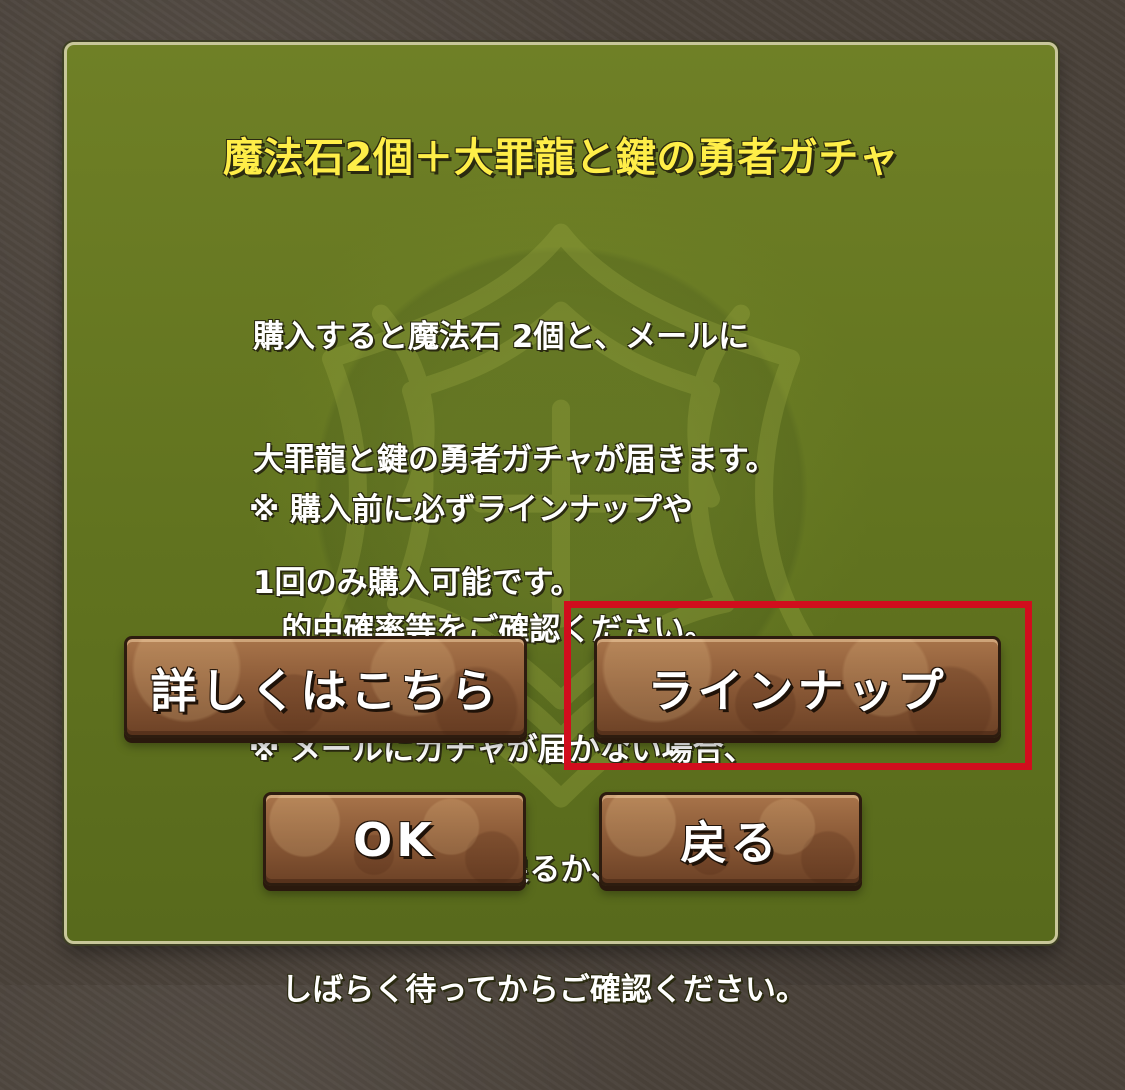  What do you see at coordinates (528, 990) in the screenshot?
I see `note-line: しばらく待ってからご確認ください。` at bounding box center [528, 990].